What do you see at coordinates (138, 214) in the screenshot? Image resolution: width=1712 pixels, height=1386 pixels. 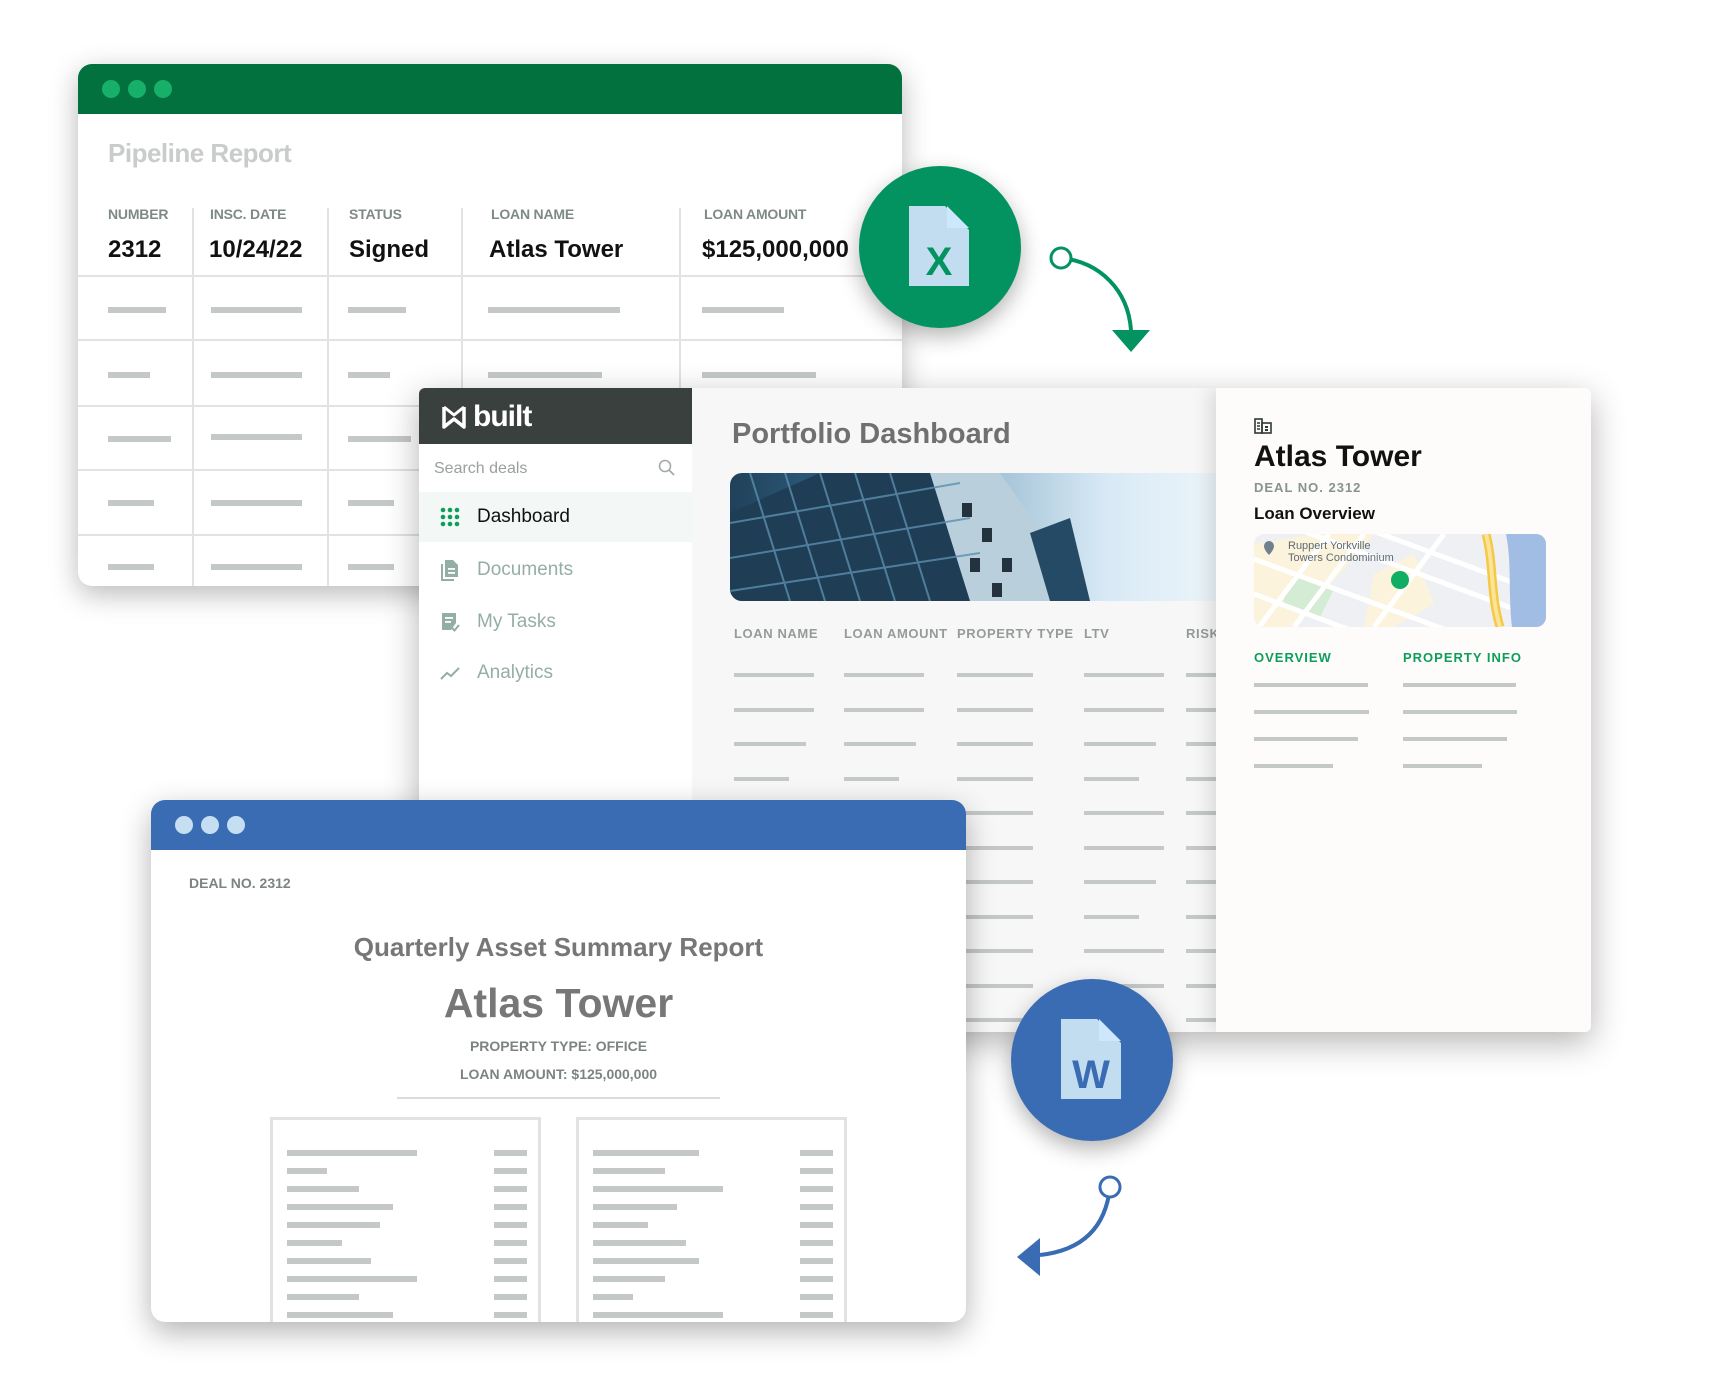 I see `column-header-number: NUMBER` at bounding box center [138, 214].